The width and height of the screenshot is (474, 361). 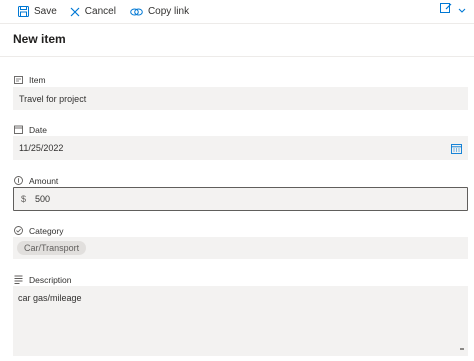 What do you see at coordinates (52, 248) in the screenshot?
I see `category-chip: Car/Transport` at bounding box center [52, 248].